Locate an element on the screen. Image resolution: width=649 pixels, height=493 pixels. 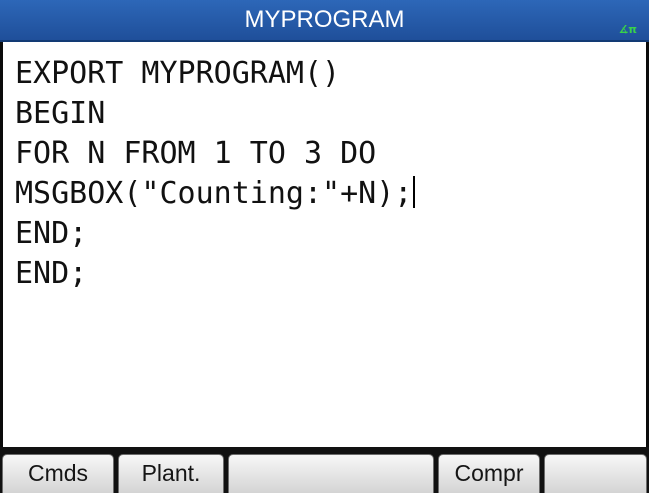
code-line-2: BEGIN is located at coordinates (325, 114).